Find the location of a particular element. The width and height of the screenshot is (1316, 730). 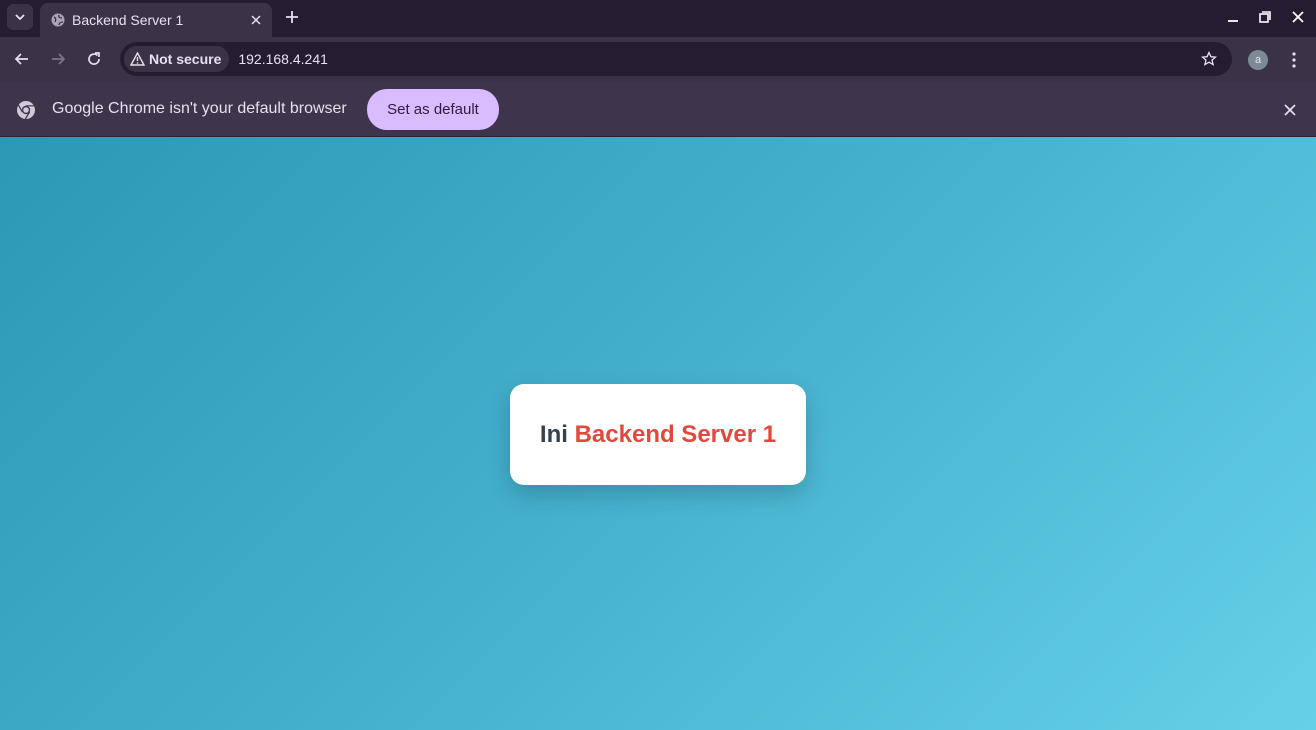

chrome-logo-icon is located at coordinates (26, 110).